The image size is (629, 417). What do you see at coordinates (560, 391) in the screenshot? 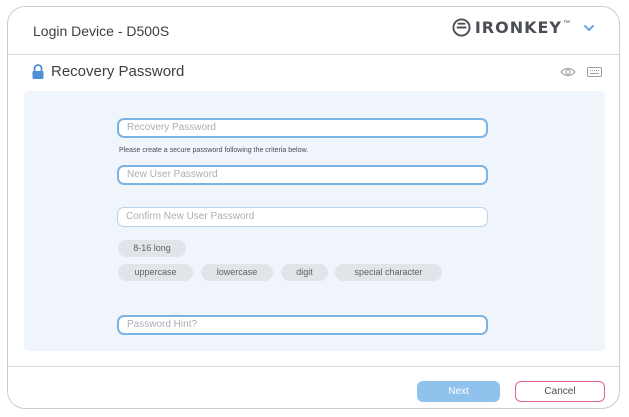
I see `cancel-button: Cancel` at bounding box center [560, 391].